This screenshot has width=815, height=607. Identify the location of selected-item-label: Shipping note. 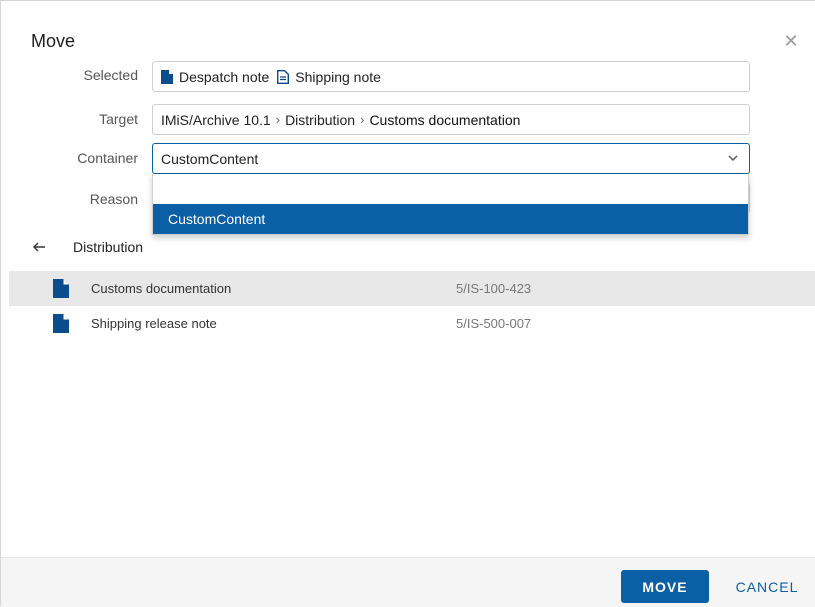
(338, 76).